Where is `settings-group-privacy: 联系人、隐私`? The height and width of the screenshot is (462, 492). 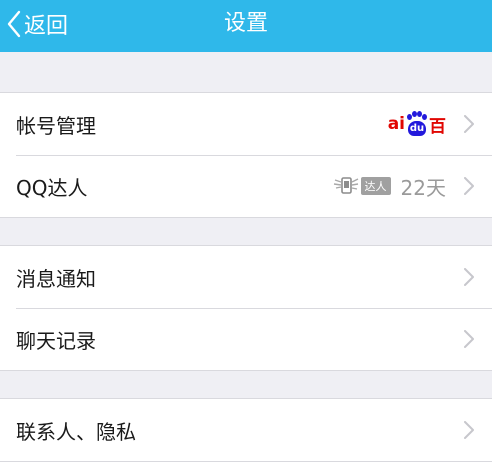
settings-group-privacy: 联系人、隐私 is located at coordinates (246, 430).